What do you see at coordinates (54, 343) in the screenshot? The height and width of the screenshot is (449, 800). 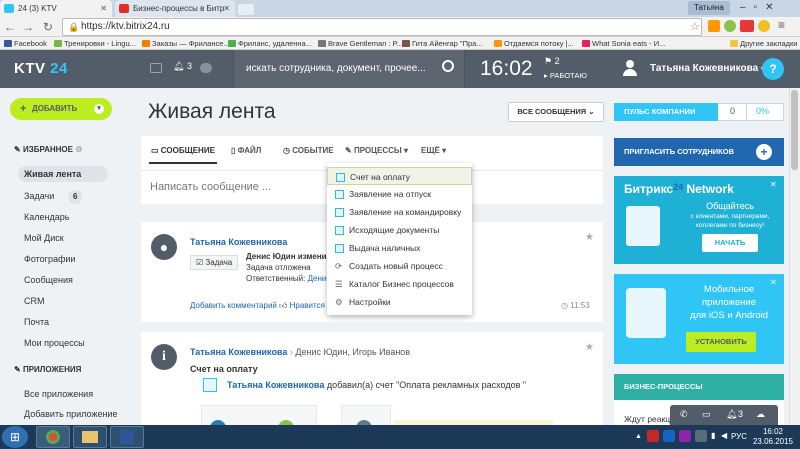 I see `sidebar-item-my-processes: Мои процессы` at bounding box center [54, 343].